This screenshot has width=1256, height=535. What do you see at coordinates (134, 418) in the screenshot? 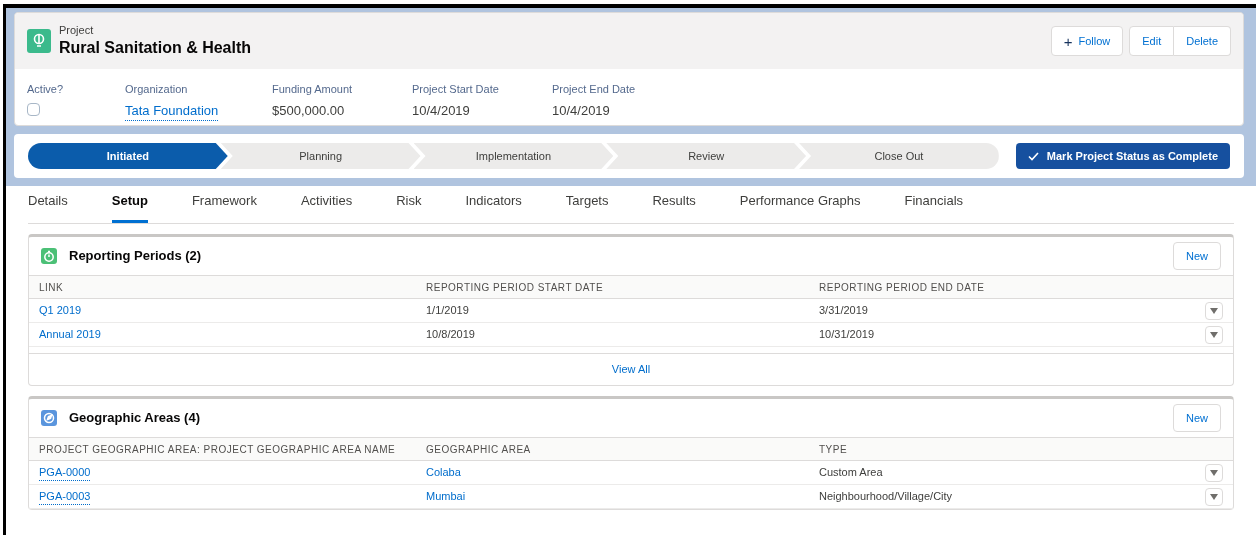
I see `related-list-title: Geographic Areas (4)` at bounding box center [134, 418].